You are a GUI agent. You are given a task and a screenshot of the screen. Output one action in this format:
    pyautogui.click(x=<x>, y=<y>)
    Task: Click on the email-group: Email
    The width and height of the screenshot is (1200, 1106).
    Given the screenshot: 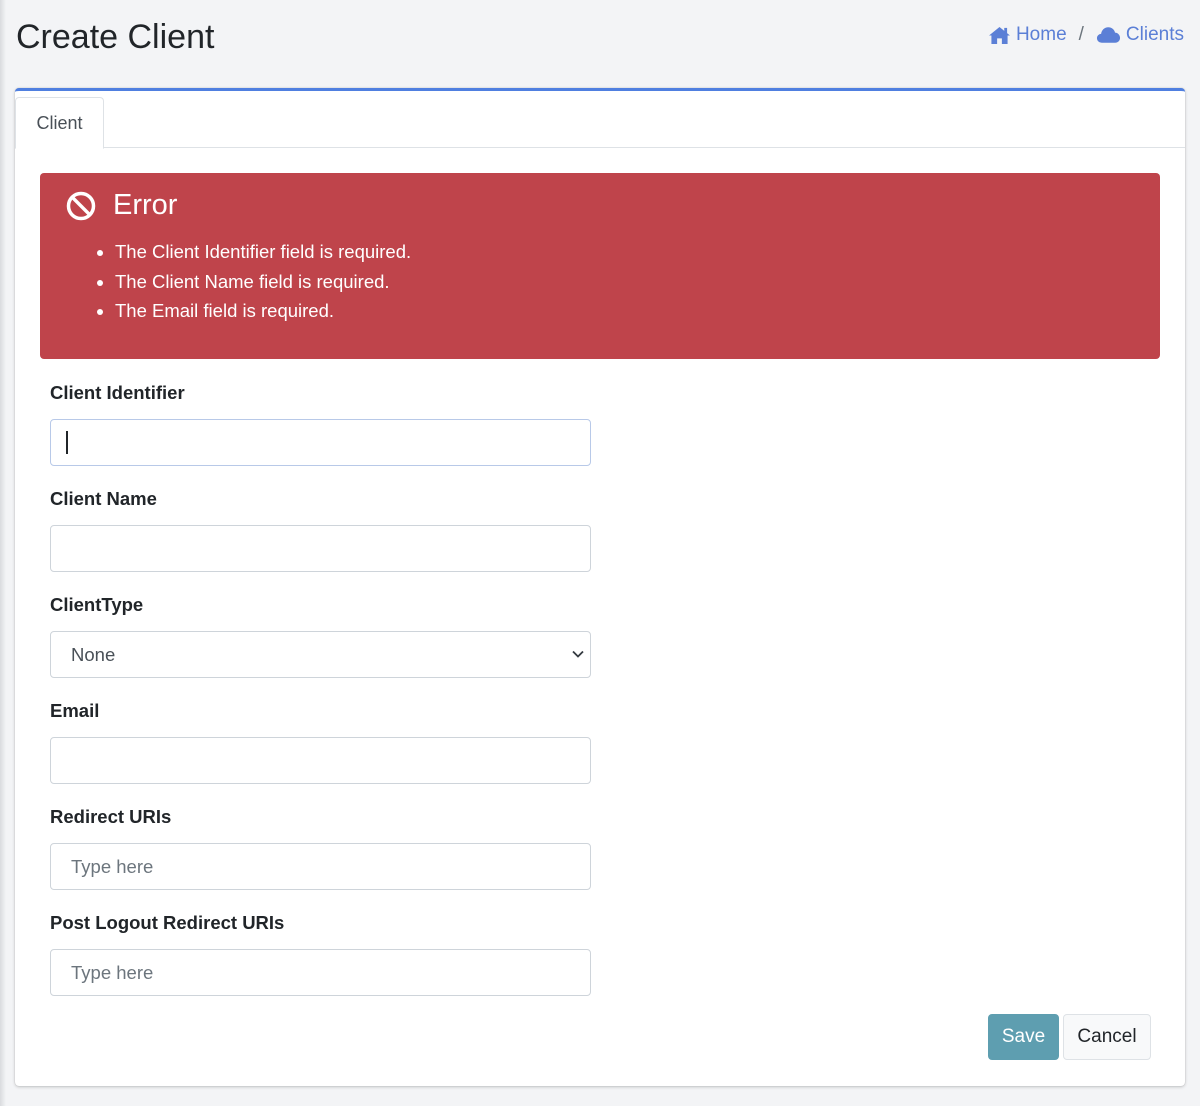 What is the action you would take?
    pyautogui.click(x=320, y=752)
    